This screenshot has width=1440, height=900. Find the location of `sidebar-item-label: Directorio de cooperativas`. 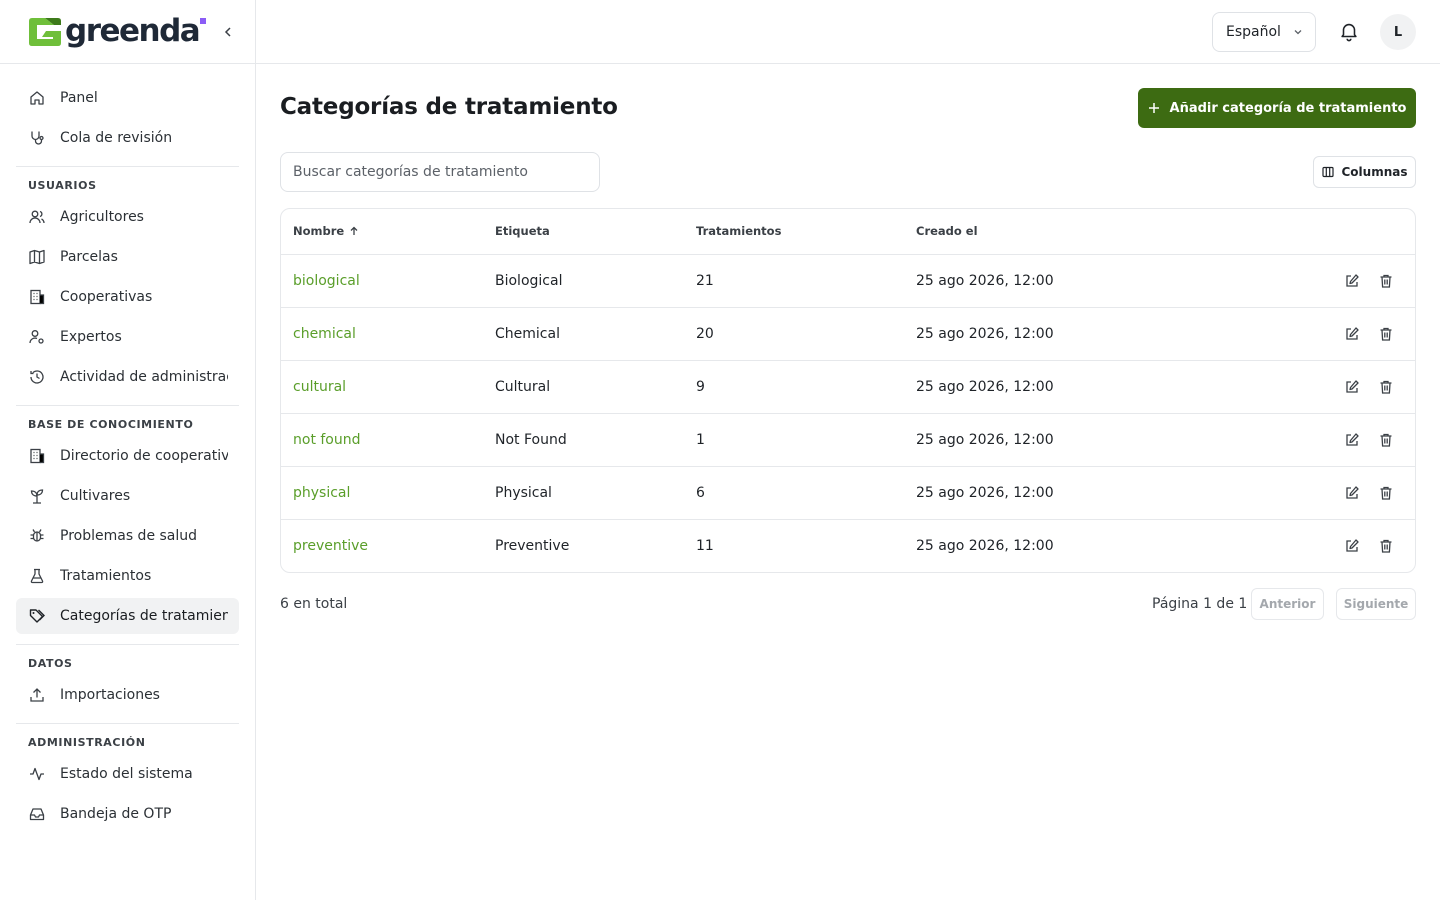

sidebar-item-label: Directorio de cooperativas is located at coordinates (144, 456).